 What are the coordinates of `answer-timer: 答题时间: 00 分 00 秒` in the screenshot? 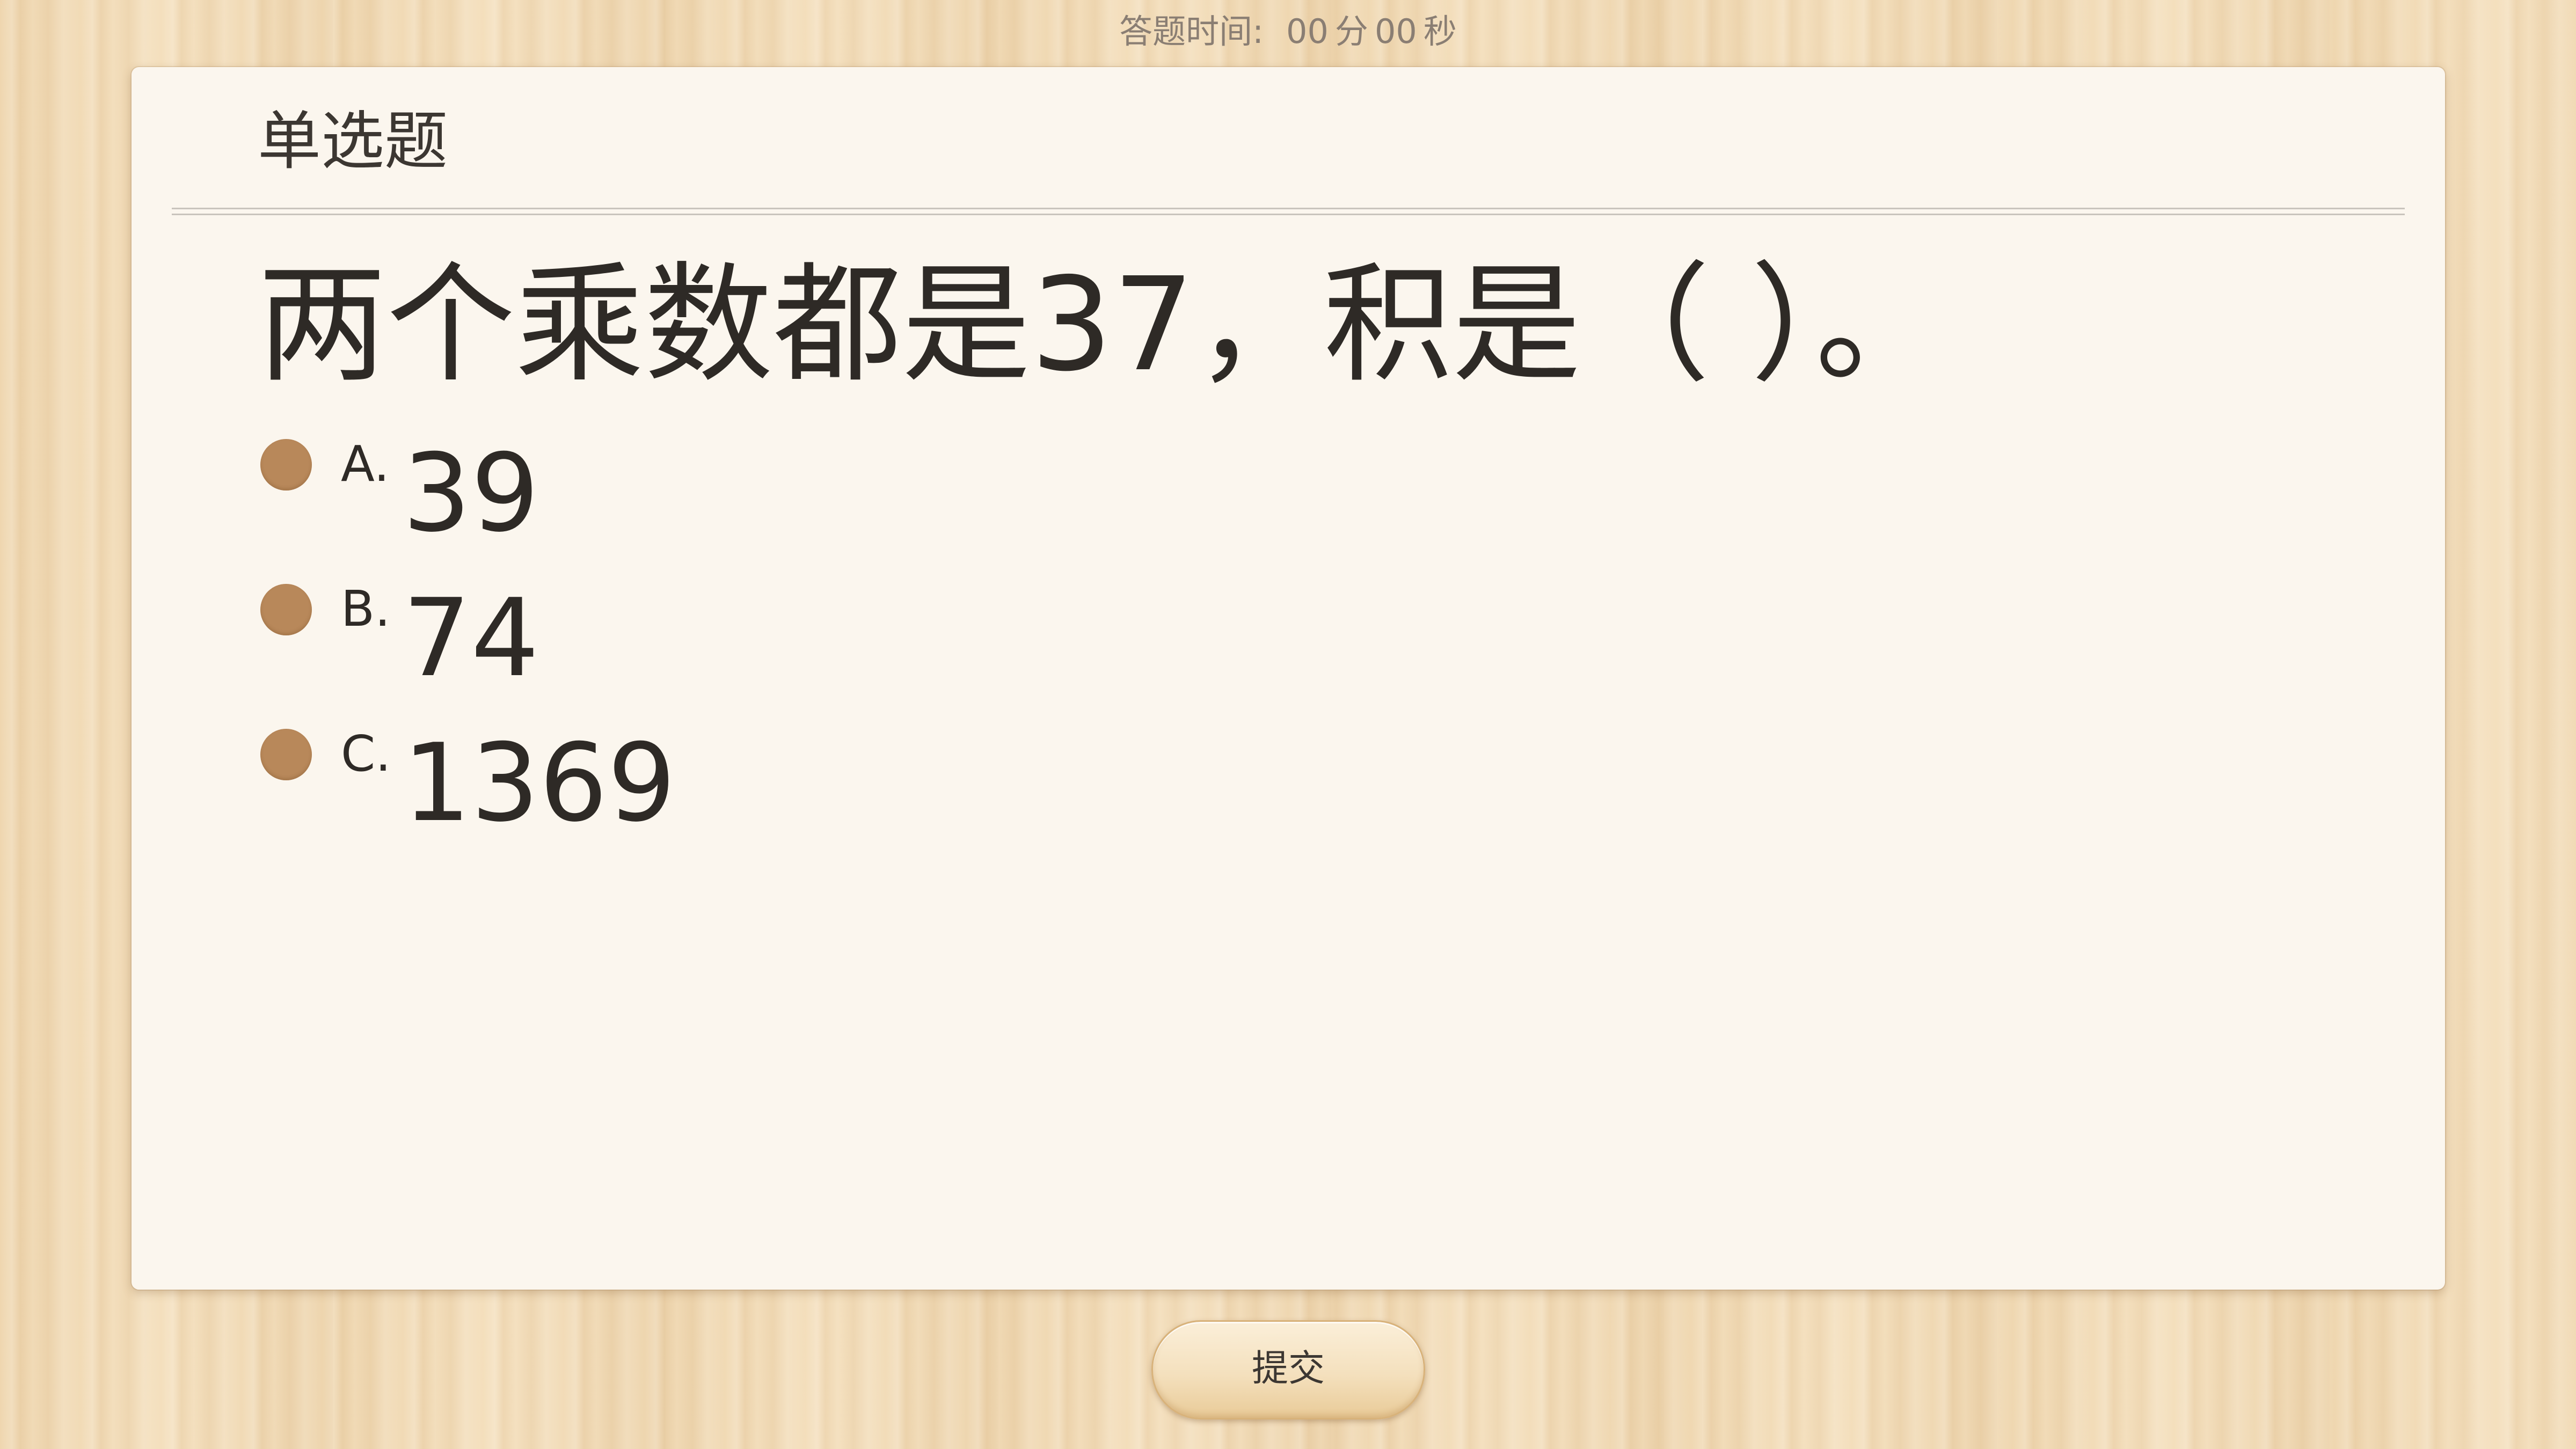 It's located at (1288, 32).